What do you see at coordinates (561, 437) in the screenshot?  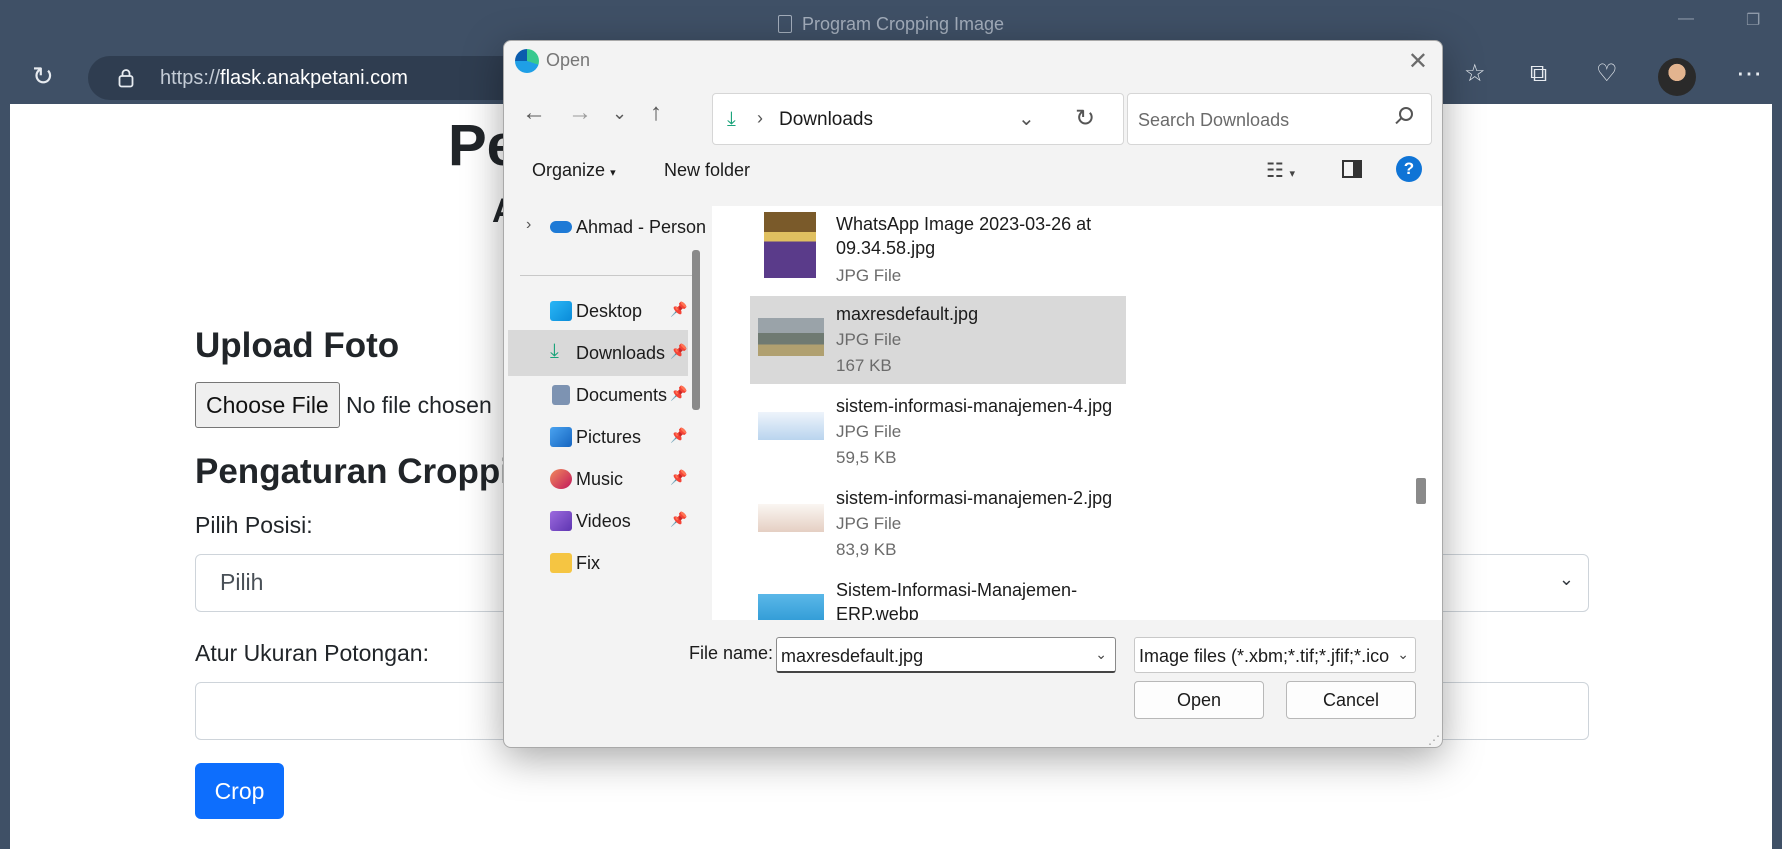 I see `pictures-folder-icon` at bounding box center [561, 437].